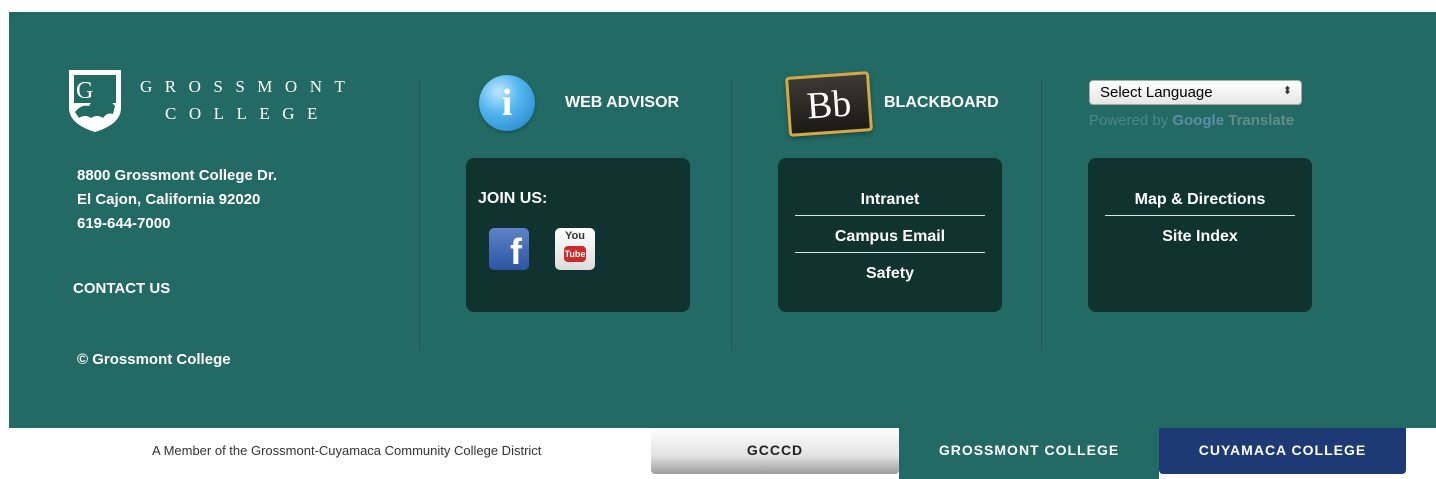 This screenshot has height=479, width=1436. What do you see at coordinates (95, 101) in the screenshot?
I see `shield-logo-icon: G` at bounding box center [95, 101].